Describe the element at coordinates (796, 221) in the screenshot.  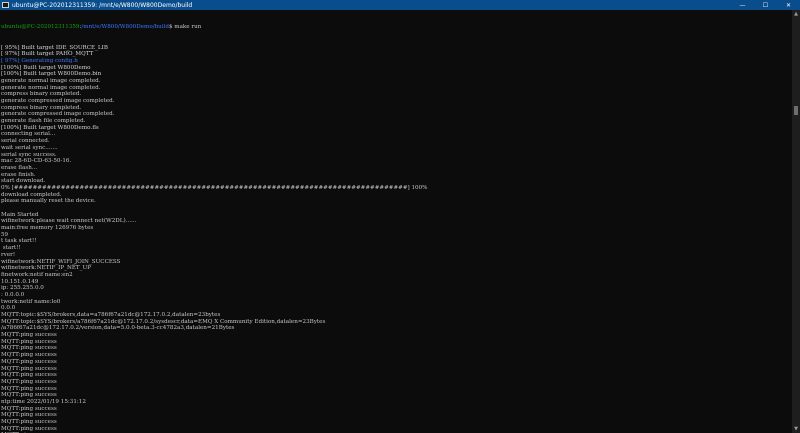
I see `vertical-scrollbar: ▲ ▼` at that location.